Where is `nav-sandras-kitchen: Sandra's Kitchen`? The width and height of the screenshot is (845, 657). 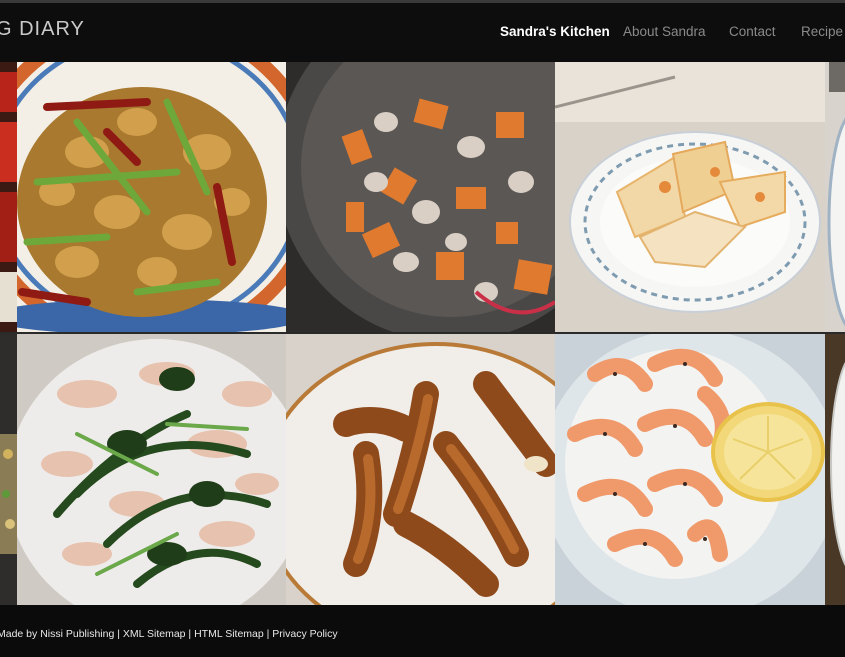
nav-sandras-kitchen: Sandra's Kitchen is located at coordinates (555, 31).